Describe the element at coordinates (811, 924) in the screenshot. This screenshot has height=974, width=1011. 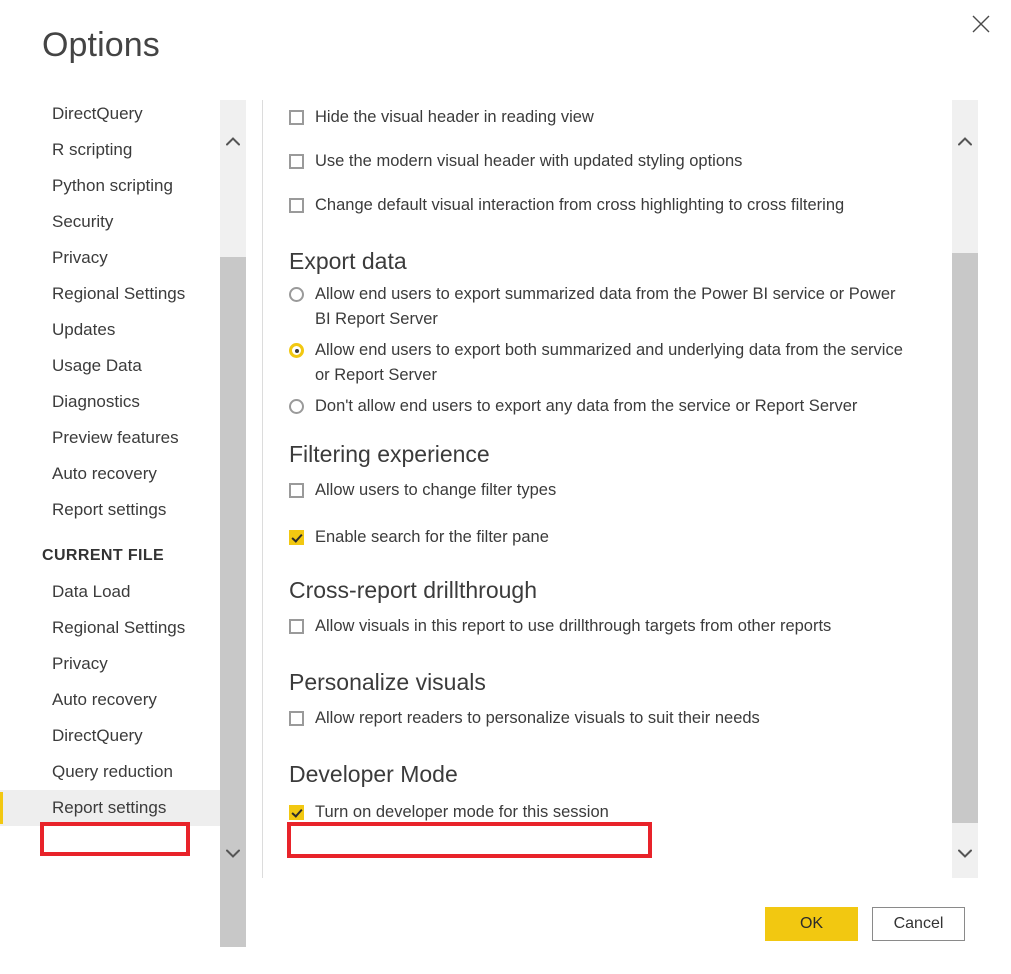
I see `ok-button: OK` at that location.